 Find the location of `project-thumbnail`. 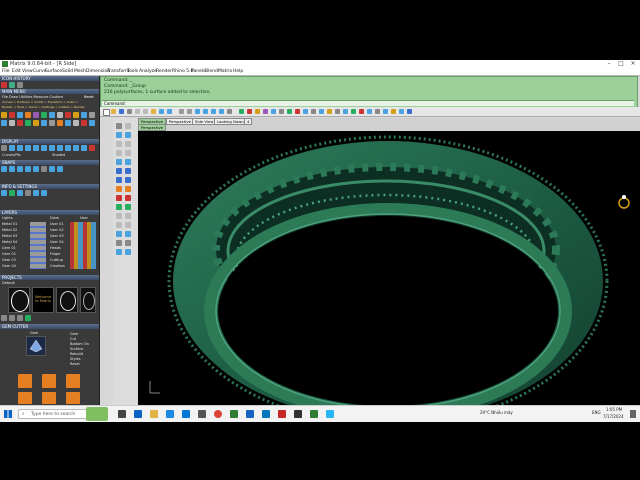

project-thumbnail is located at coordinates (88, 300).